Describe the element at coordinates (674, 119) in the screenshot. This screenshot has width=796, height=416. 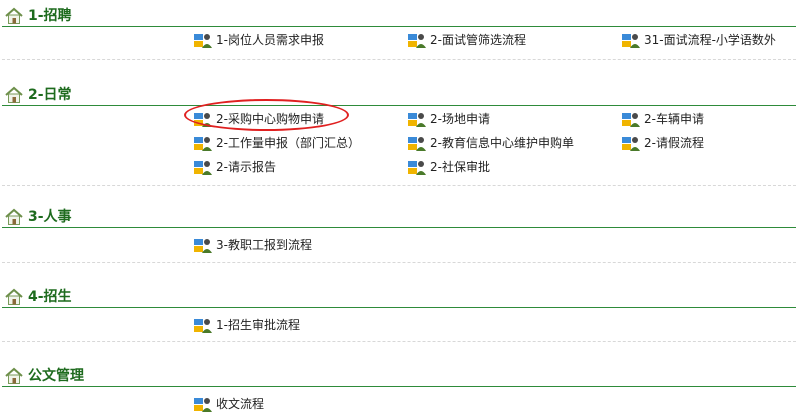
I see `workflow-label: 2-车辆申请` at that location.